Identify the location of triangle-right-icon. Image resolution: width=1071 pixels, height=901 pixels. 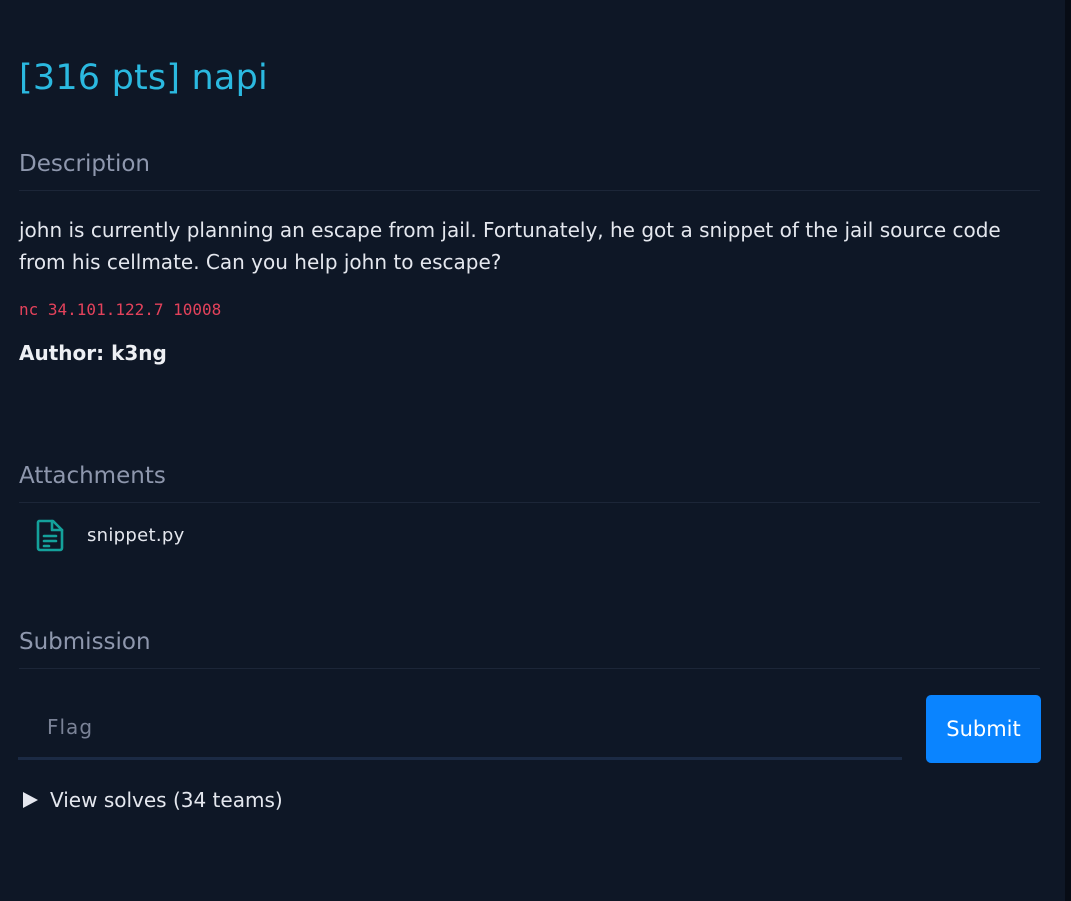
(30, 800).